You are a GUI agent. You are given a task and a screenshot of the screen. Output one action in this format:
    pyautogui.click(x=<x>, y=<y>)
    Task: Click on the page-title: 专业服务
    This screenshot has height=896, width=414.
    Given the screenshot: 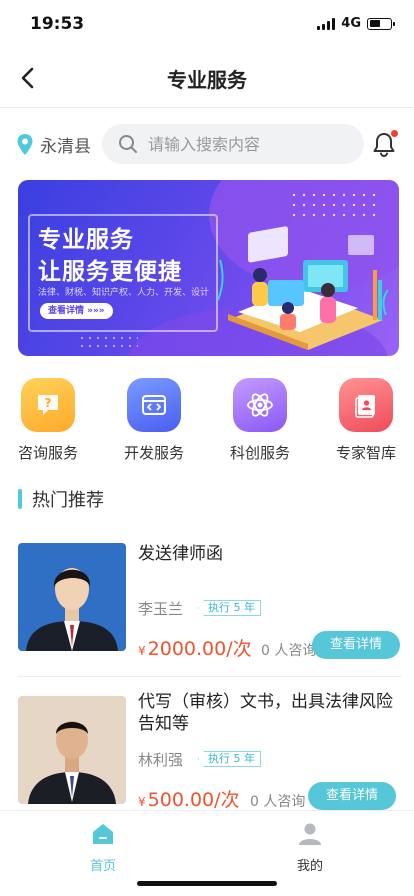 What is the action you would take?
    pyautogui.click(x=207, y=80)
    